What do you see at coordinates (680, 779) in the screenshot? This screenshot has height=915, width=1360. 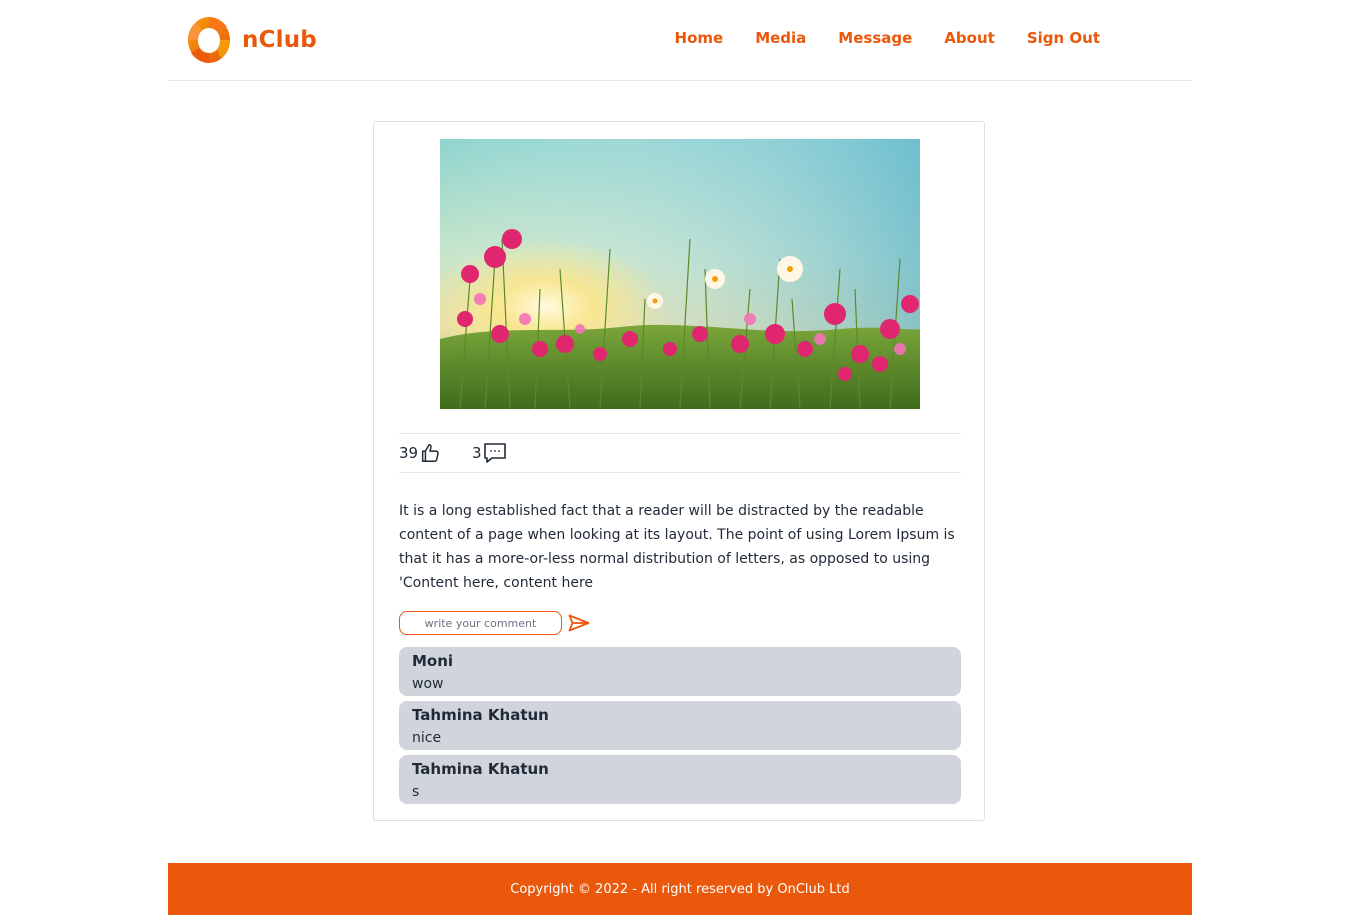 I see `comment-item: Tahmina Khatun s` at bounding box center [680, 779].